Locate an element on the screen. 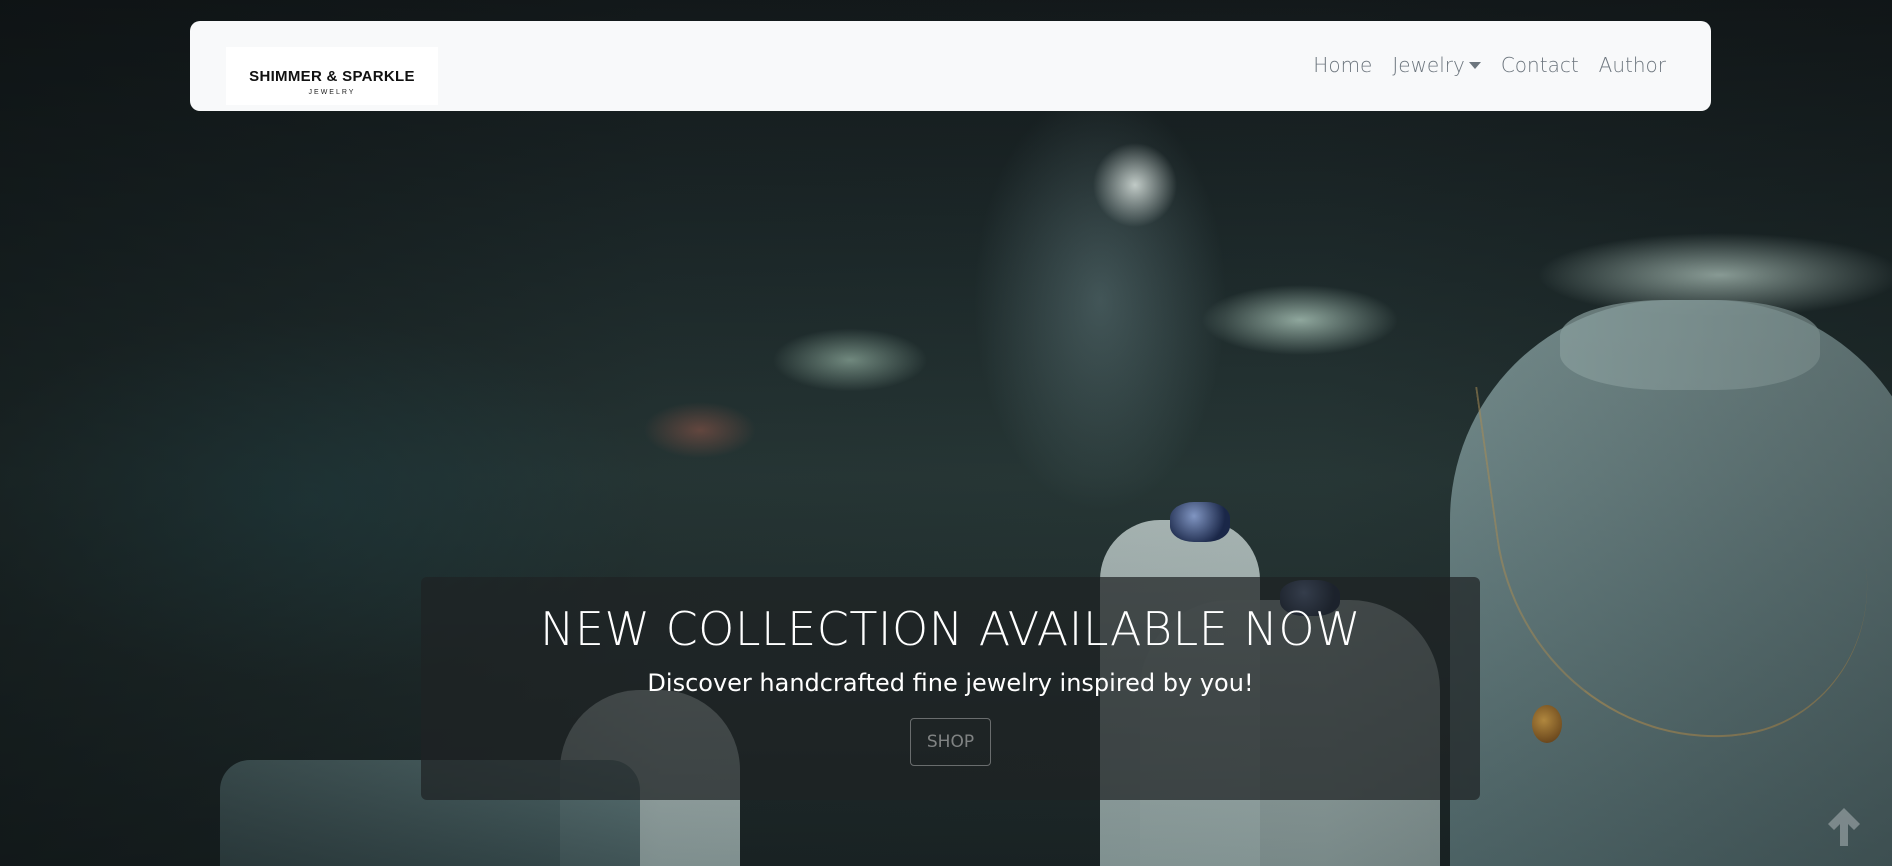 The height and width of the screenshot is (866, 1892). shop-button: SHOP is located at coordinates (950, 742).